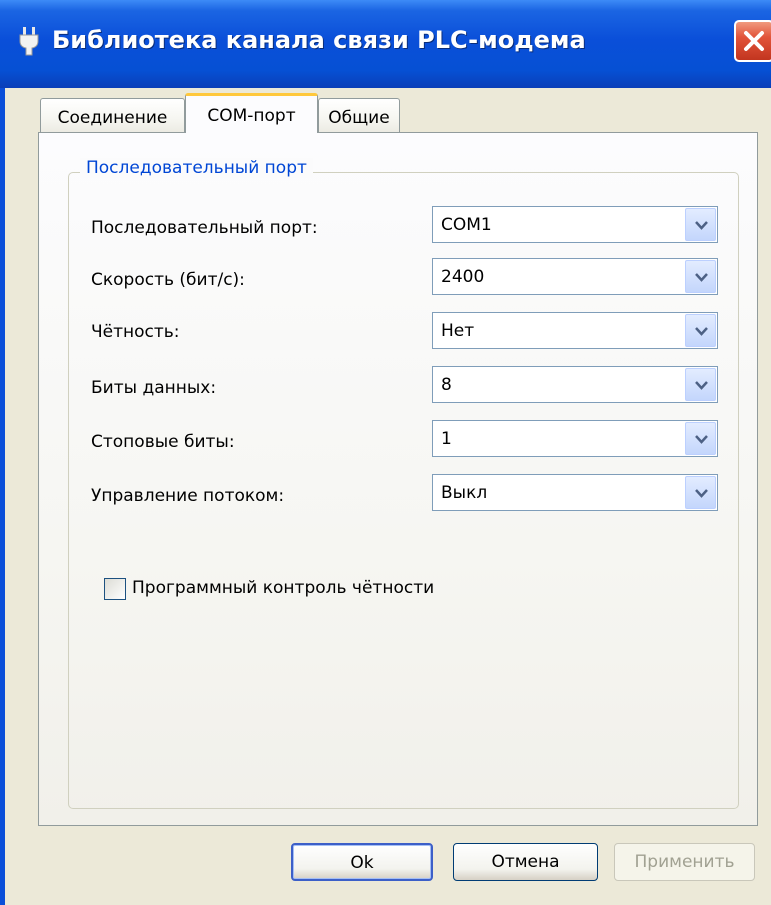  Describe the element at coordinates (188, 496) in the screenshot. I see `flow-control-label: Управление потоком:` at that location.